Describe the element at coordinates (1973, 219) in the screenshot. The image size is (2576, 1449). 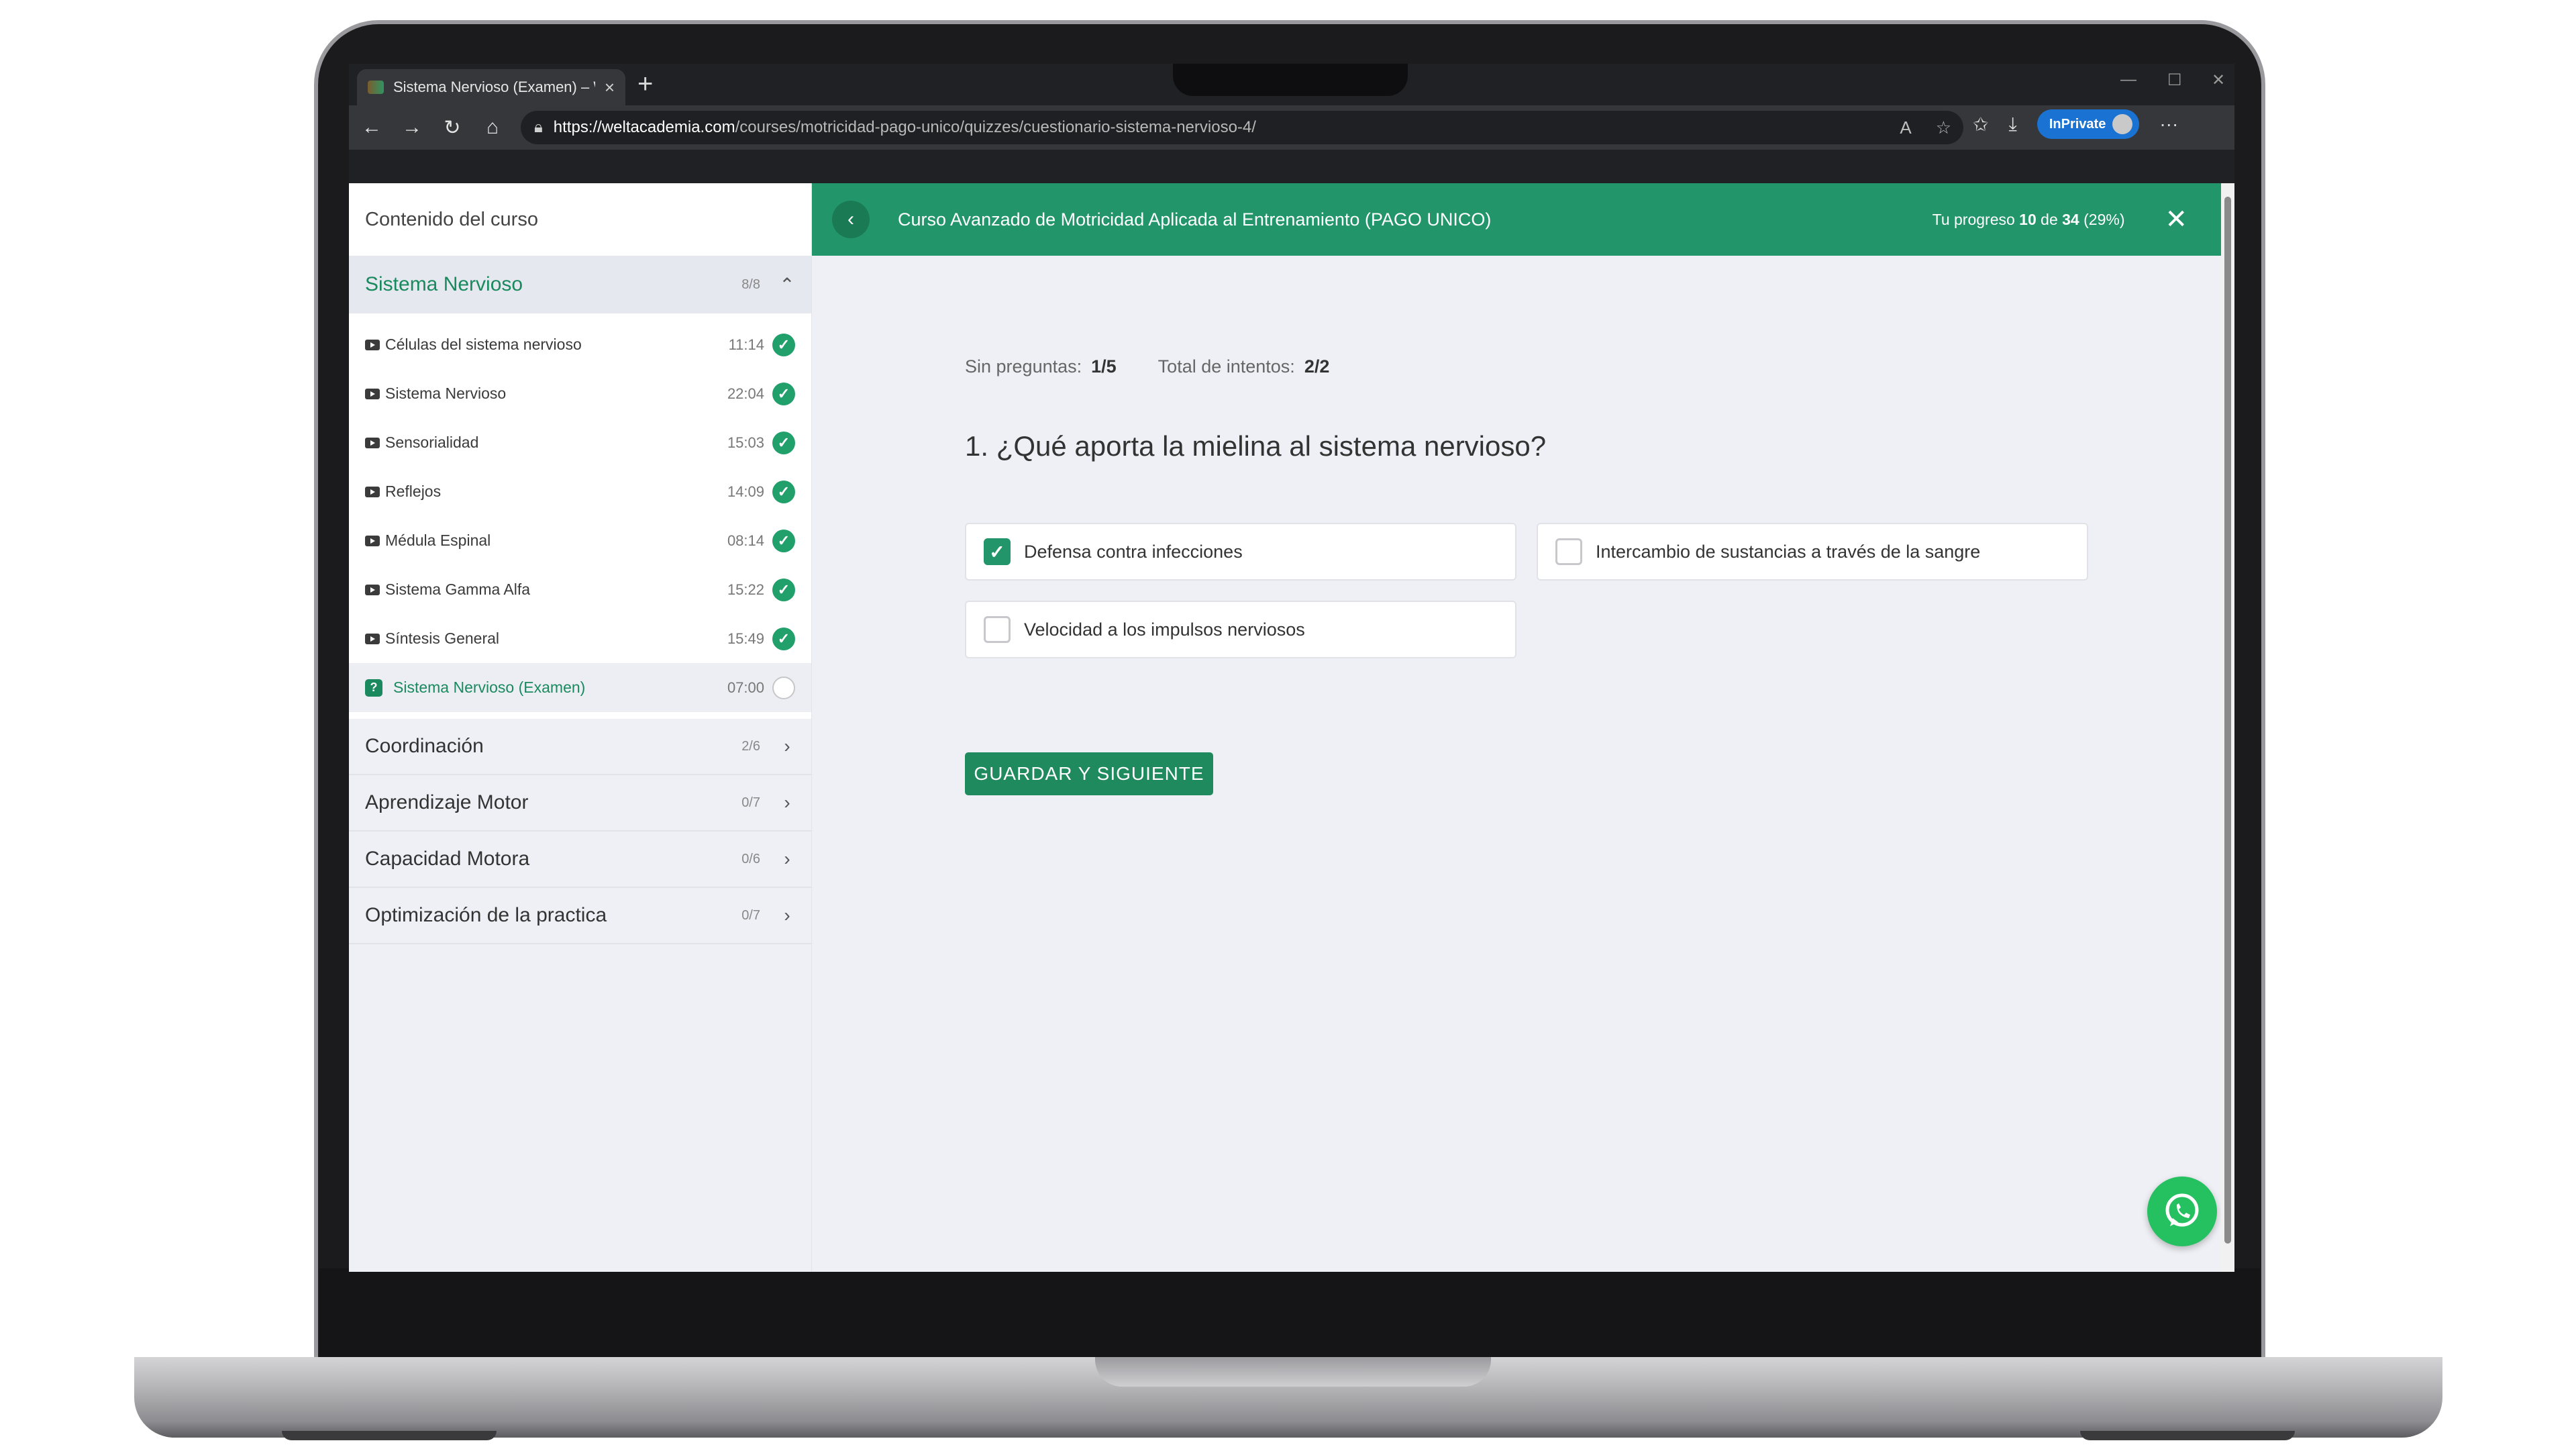
I see `progress-prefix: Tu progreso` at that location.